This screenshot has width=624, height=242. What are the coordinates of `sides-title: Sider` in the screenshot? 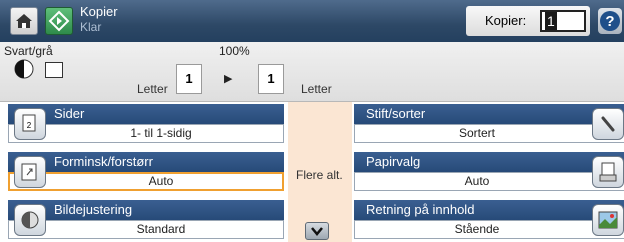 It's located at (146, 114).